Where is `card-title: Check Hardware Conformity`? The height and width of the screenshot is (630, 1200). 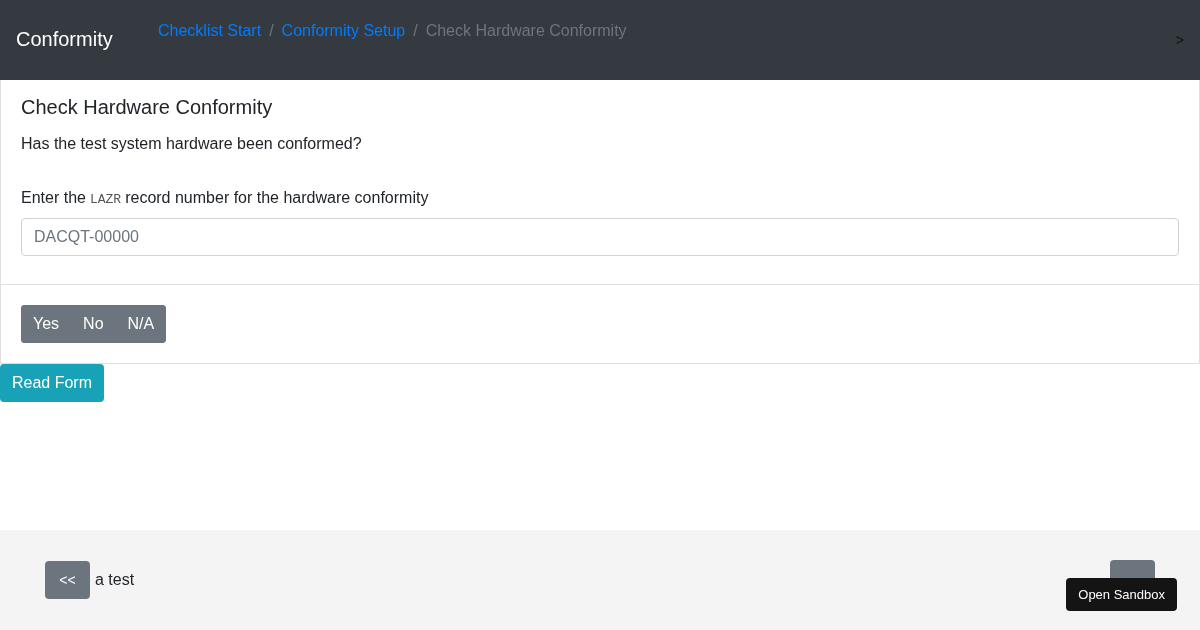
card-title: Check Hardware Conformity is located at coordinates (147, 107).